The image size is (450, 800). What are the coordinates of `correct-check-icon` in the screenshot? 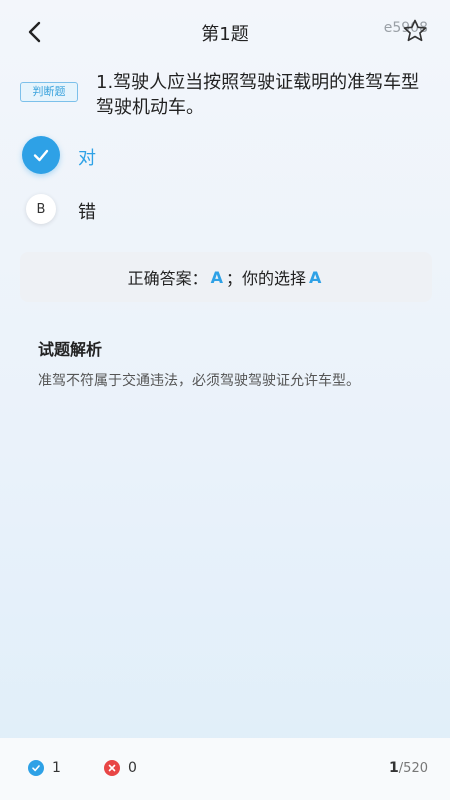 It's located at (36, 768).